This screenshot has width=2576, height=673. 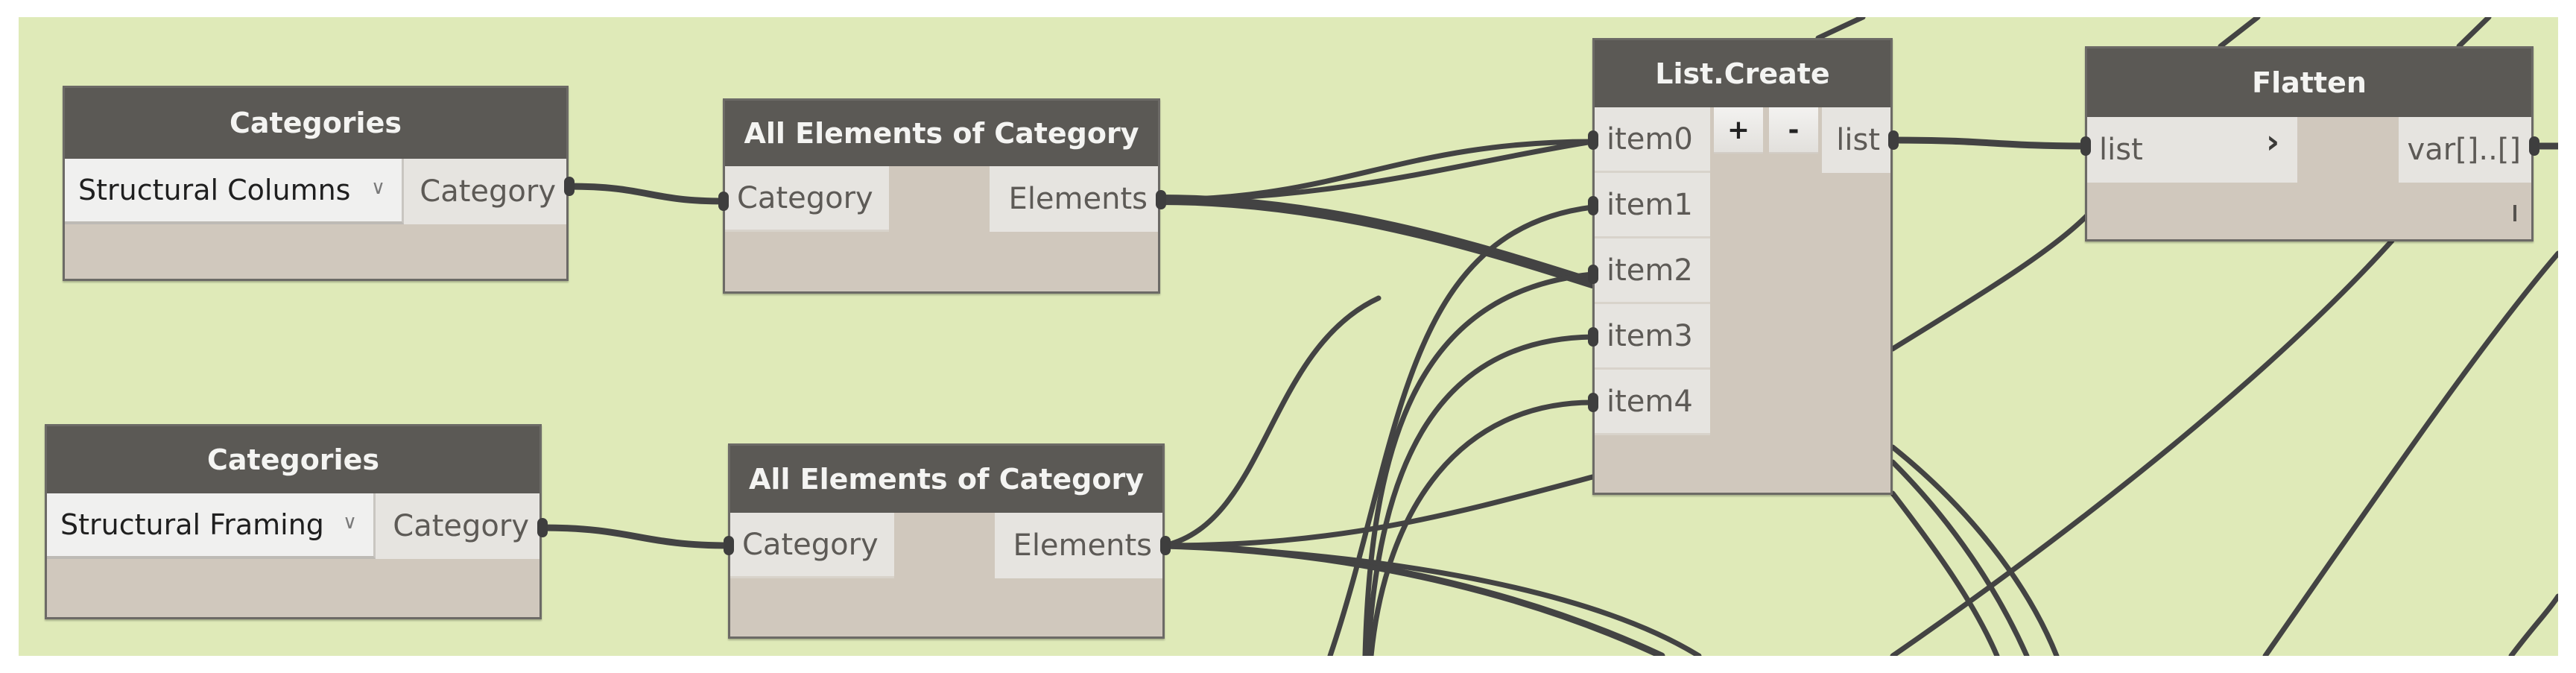 I want to click on wire-elements2-to-item1-up, so click(x=1272, y=422).